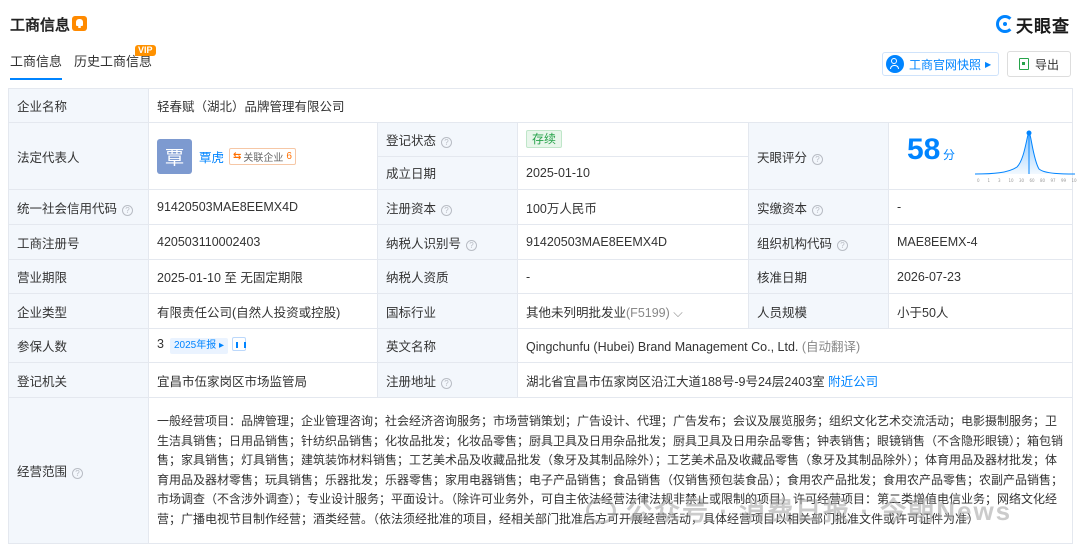 The image size is (1080, 555). What do you see at coordinates (980, 242) in the screenshot?
I see `org-code-value: MAE8EEMX-4` at bounding box center [980, 242].